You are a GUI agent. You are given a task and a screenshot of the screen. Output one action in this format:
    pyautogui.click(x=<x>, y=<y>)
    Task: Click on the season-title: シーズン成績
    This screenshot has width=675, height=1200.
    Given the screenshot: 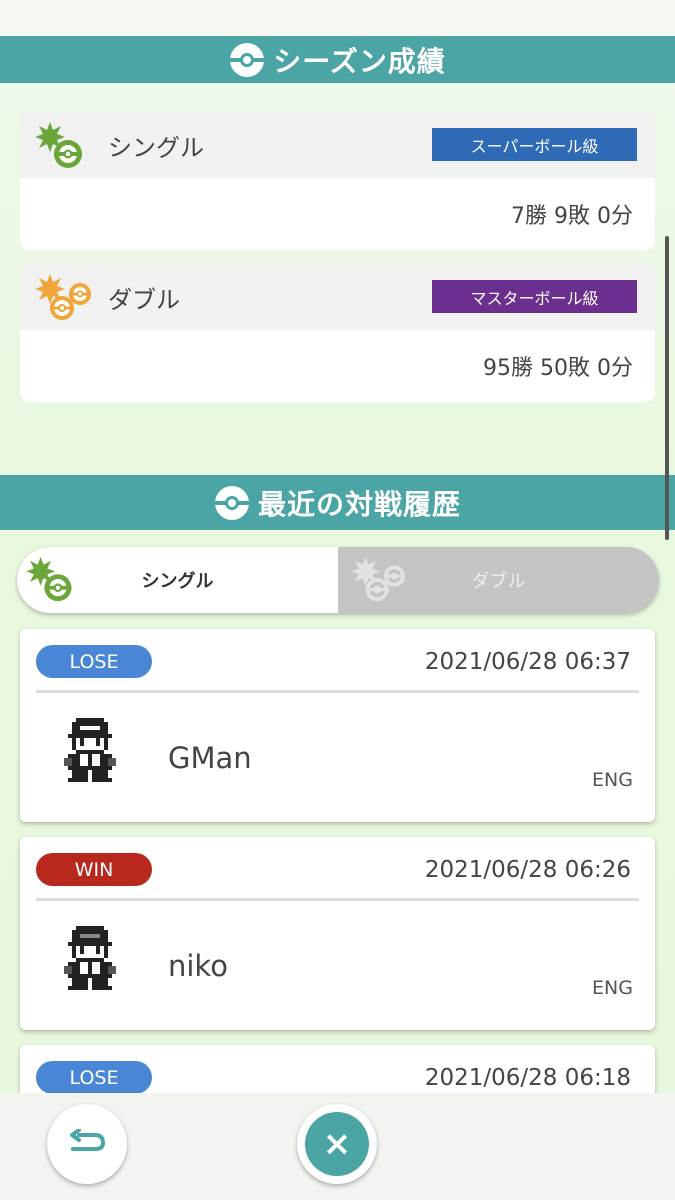 What is the action you would take?
    pyautogui.click(x=359, y=61)
    